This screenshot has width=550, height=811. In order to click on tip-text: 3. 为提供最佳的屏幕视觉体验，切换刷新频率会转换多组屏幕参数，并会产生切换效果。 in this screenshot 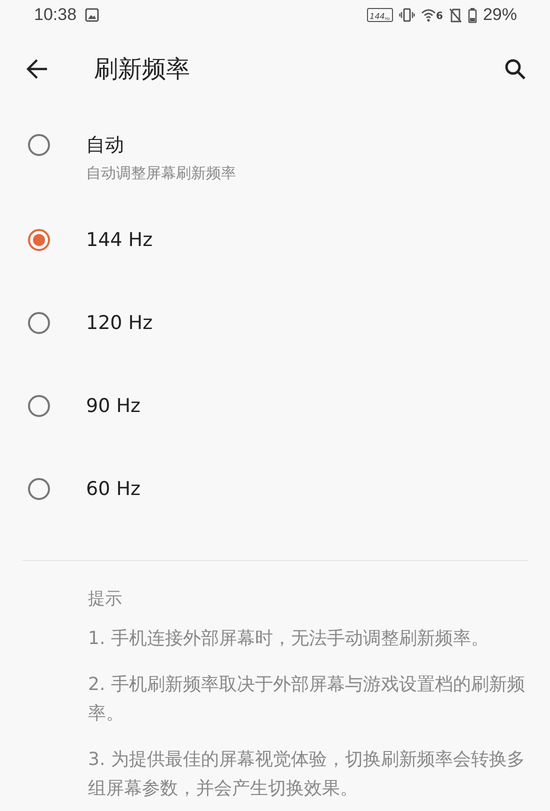, I will do `click(307, 774)`.